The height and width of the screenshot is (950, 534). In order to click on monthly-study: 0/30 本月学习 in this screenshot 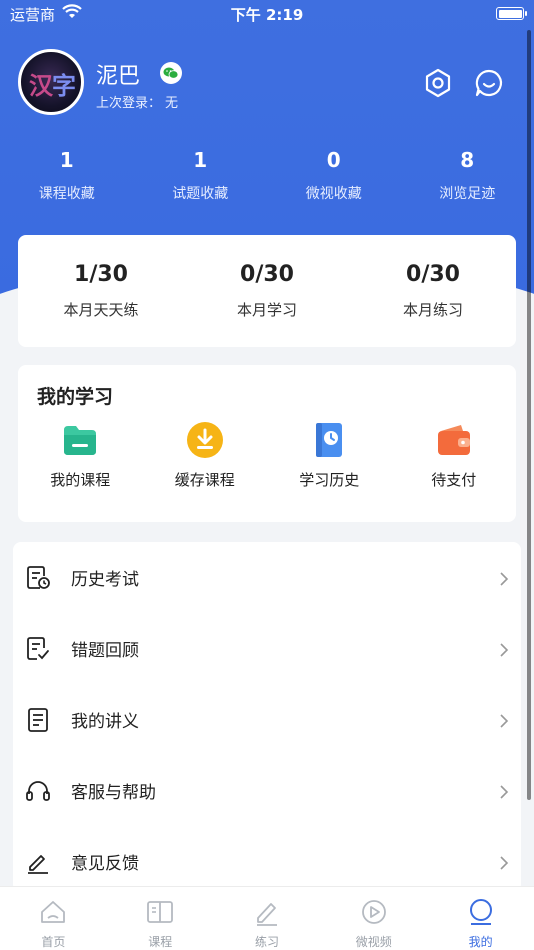, I will do `click(267, 291)`.